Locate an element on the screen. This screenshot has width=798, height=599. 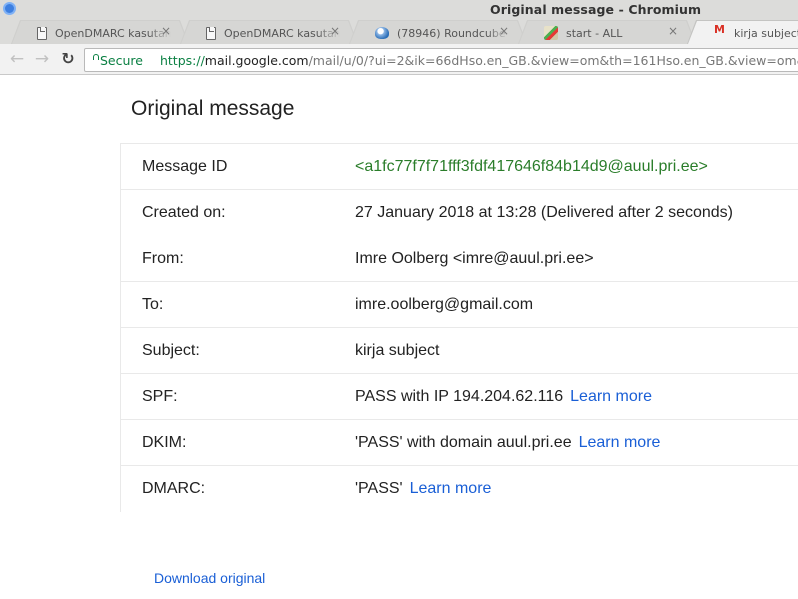
row-from: From: Imre Oolberg <imre@auul.pri.ee> is located at coordinates (459, 259).